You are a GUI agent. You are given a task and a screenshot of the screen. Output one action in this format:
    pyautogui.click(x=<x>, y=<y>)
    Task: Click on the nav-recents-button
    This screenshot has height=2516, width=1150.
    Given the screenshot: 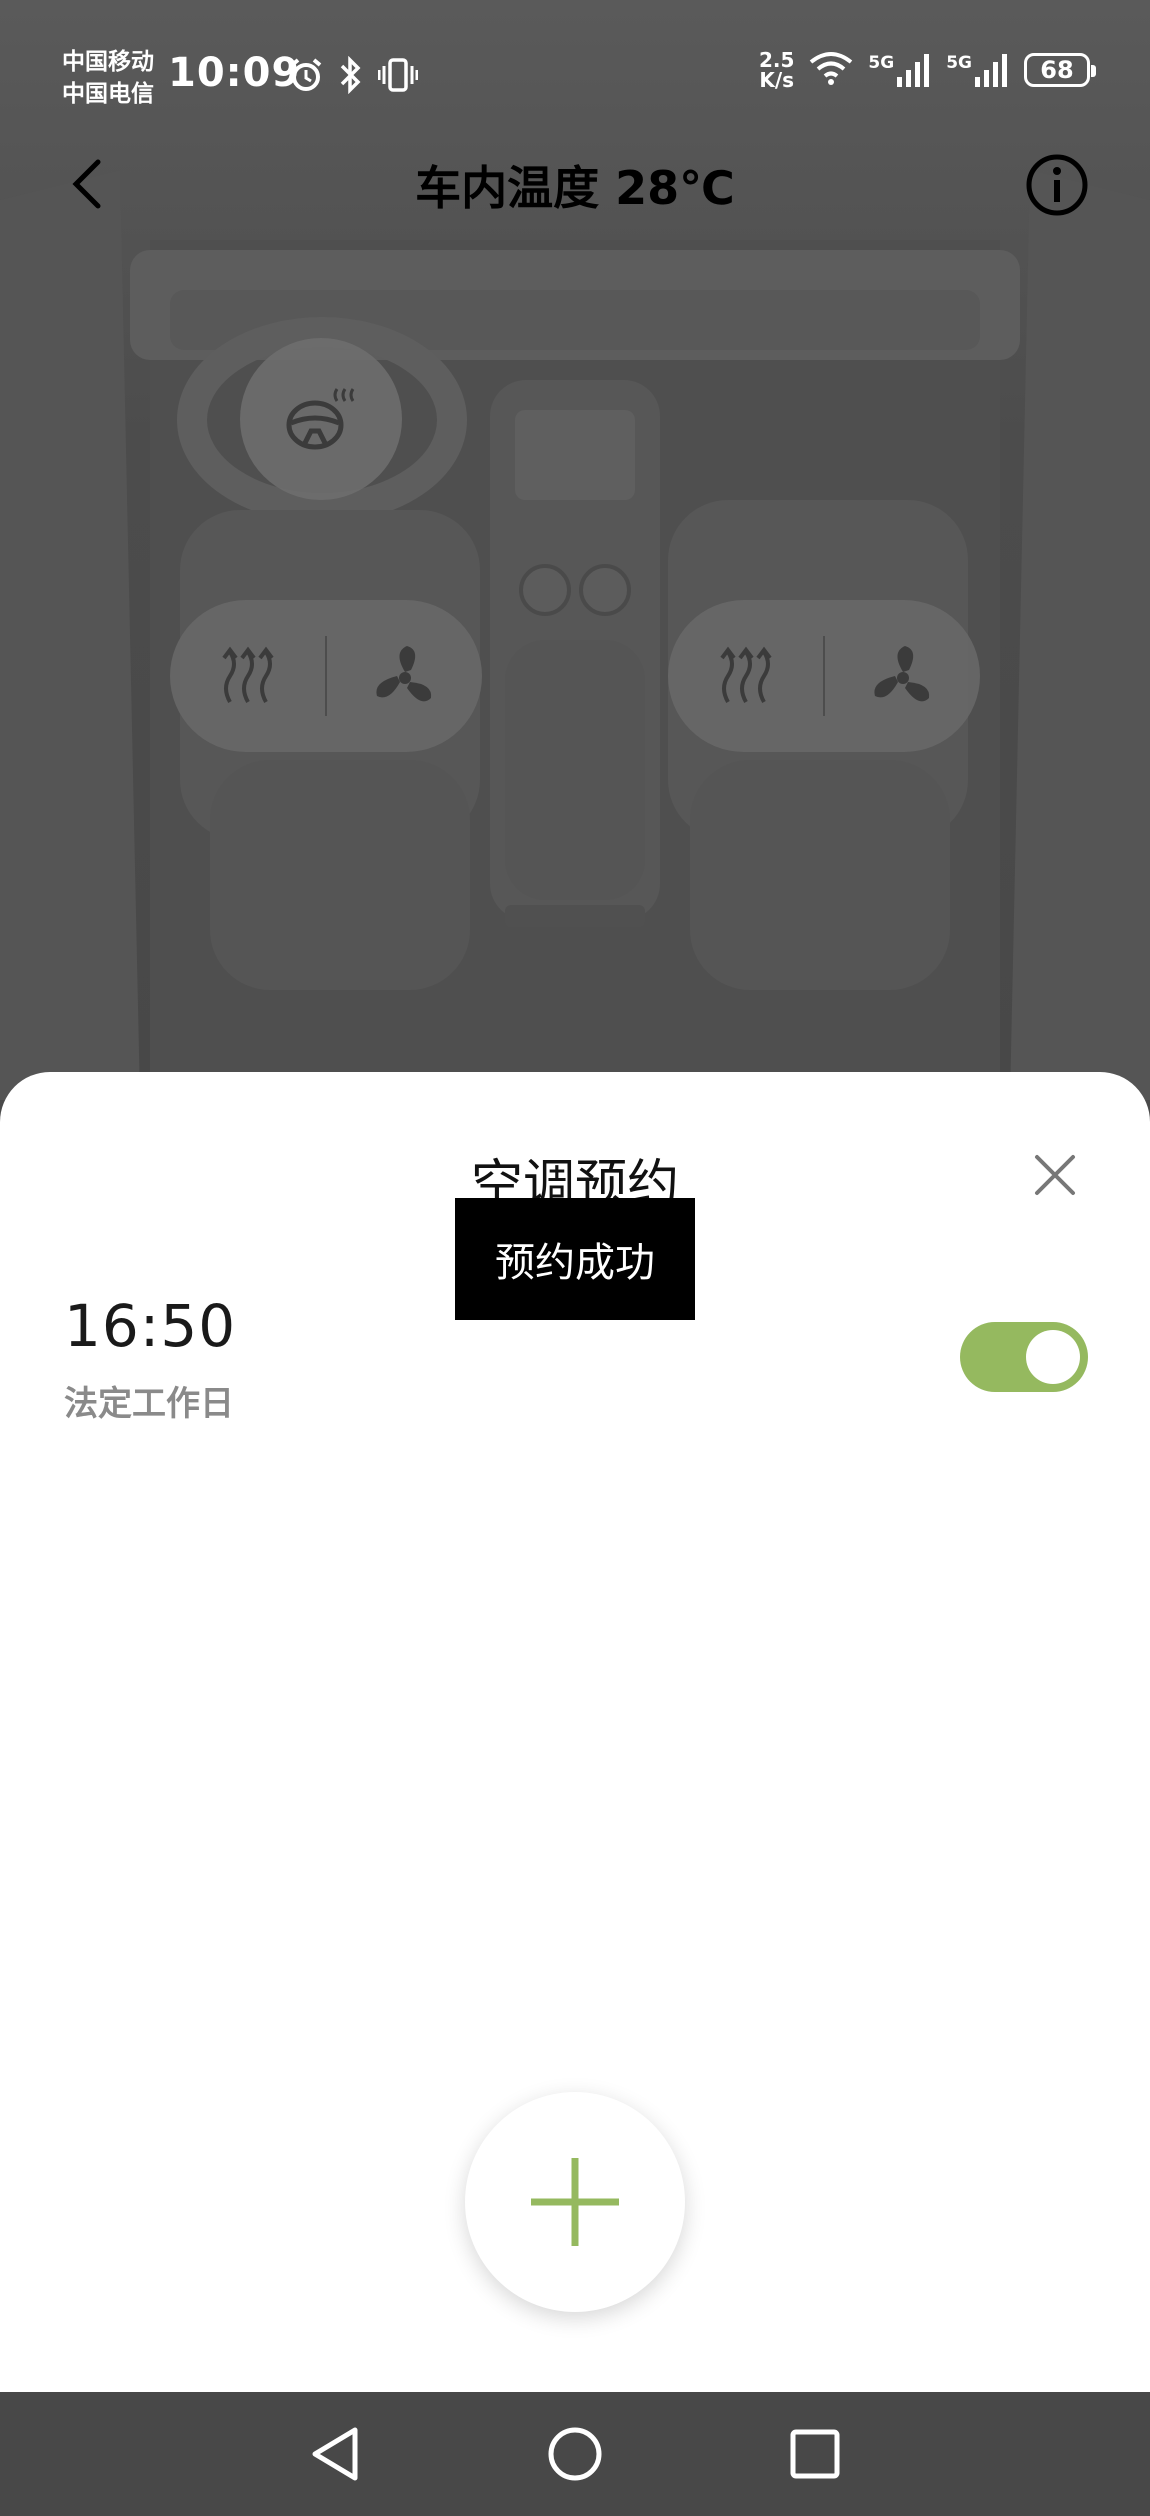 What is the action you would take?
    pyautogui.click(x=815, y=2454)
    